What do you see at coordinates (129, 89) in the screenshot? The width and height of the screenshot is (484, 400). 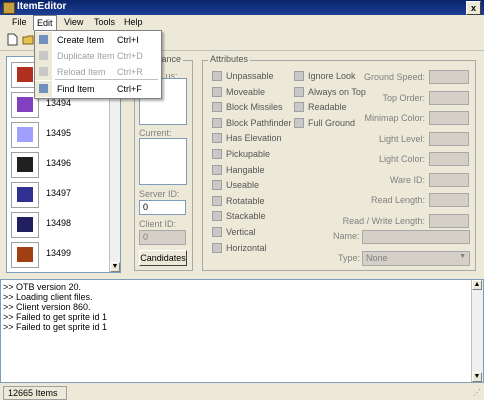 I see `menu-item-shortcut: Ctrl+F` at bounding box center [129, 89].